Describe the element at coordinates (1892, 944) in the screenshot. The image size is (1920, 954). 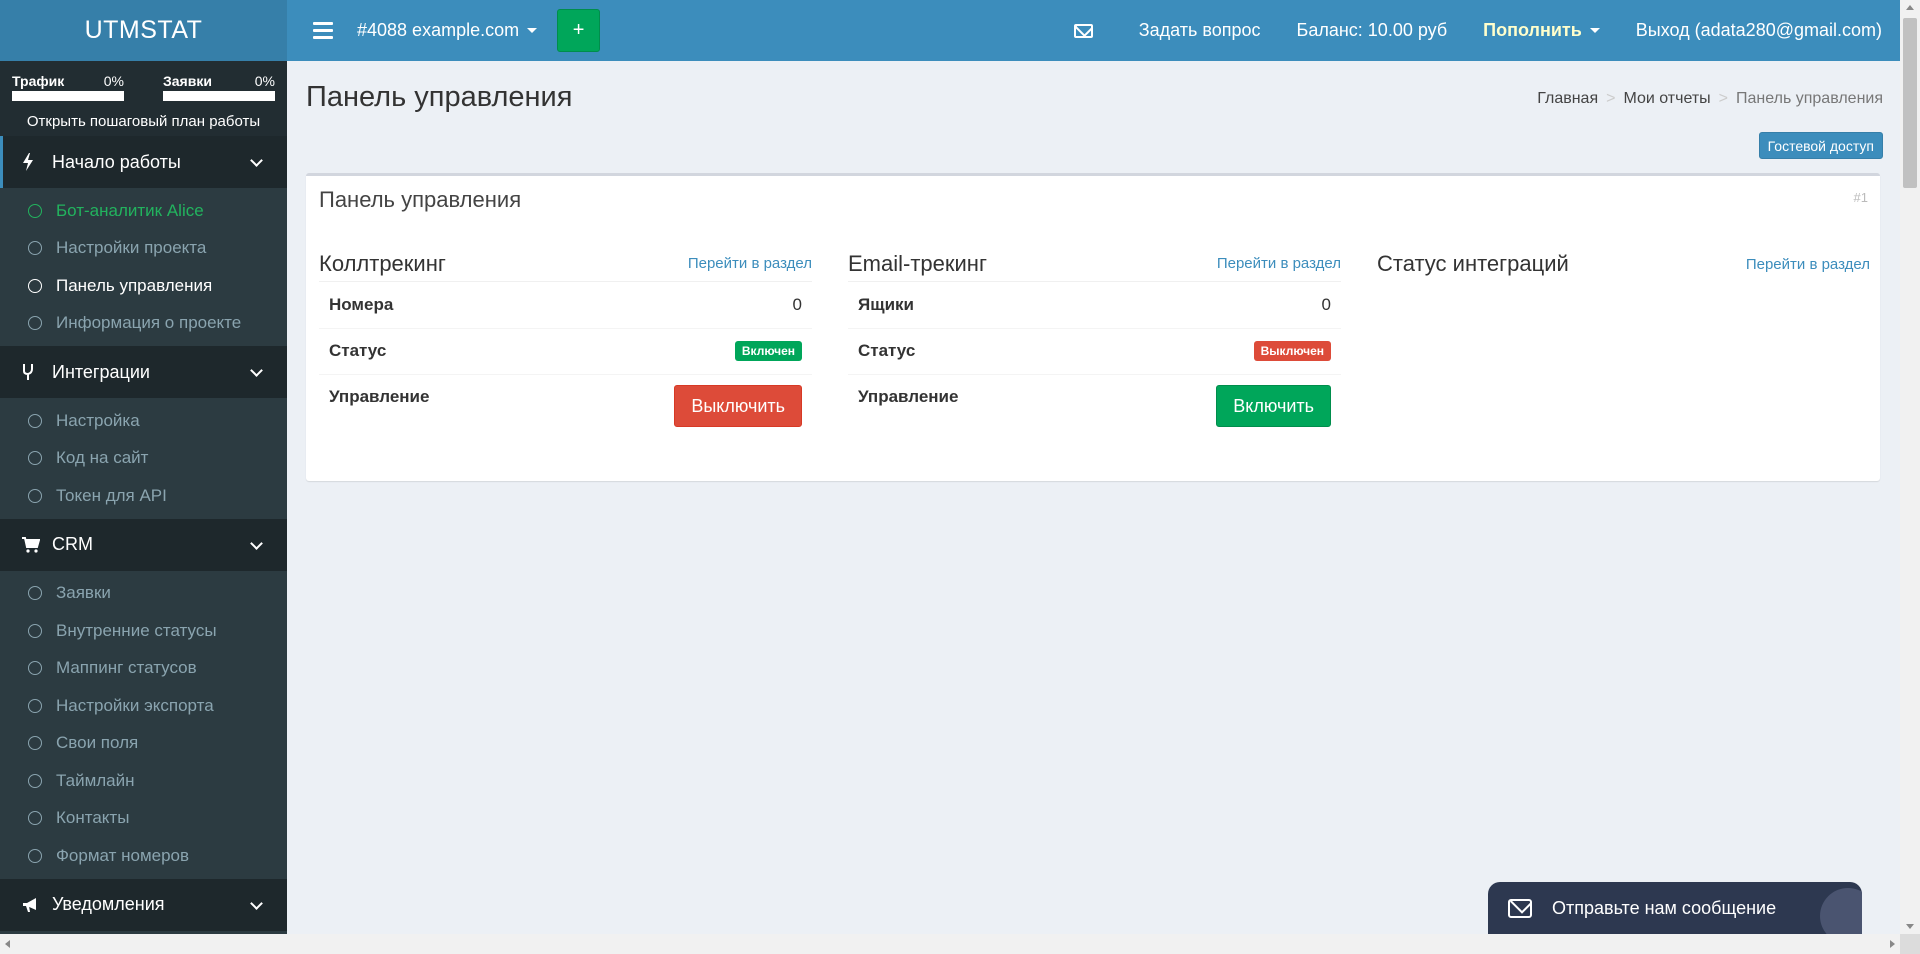
I see `scroll-right-icon` at that location.